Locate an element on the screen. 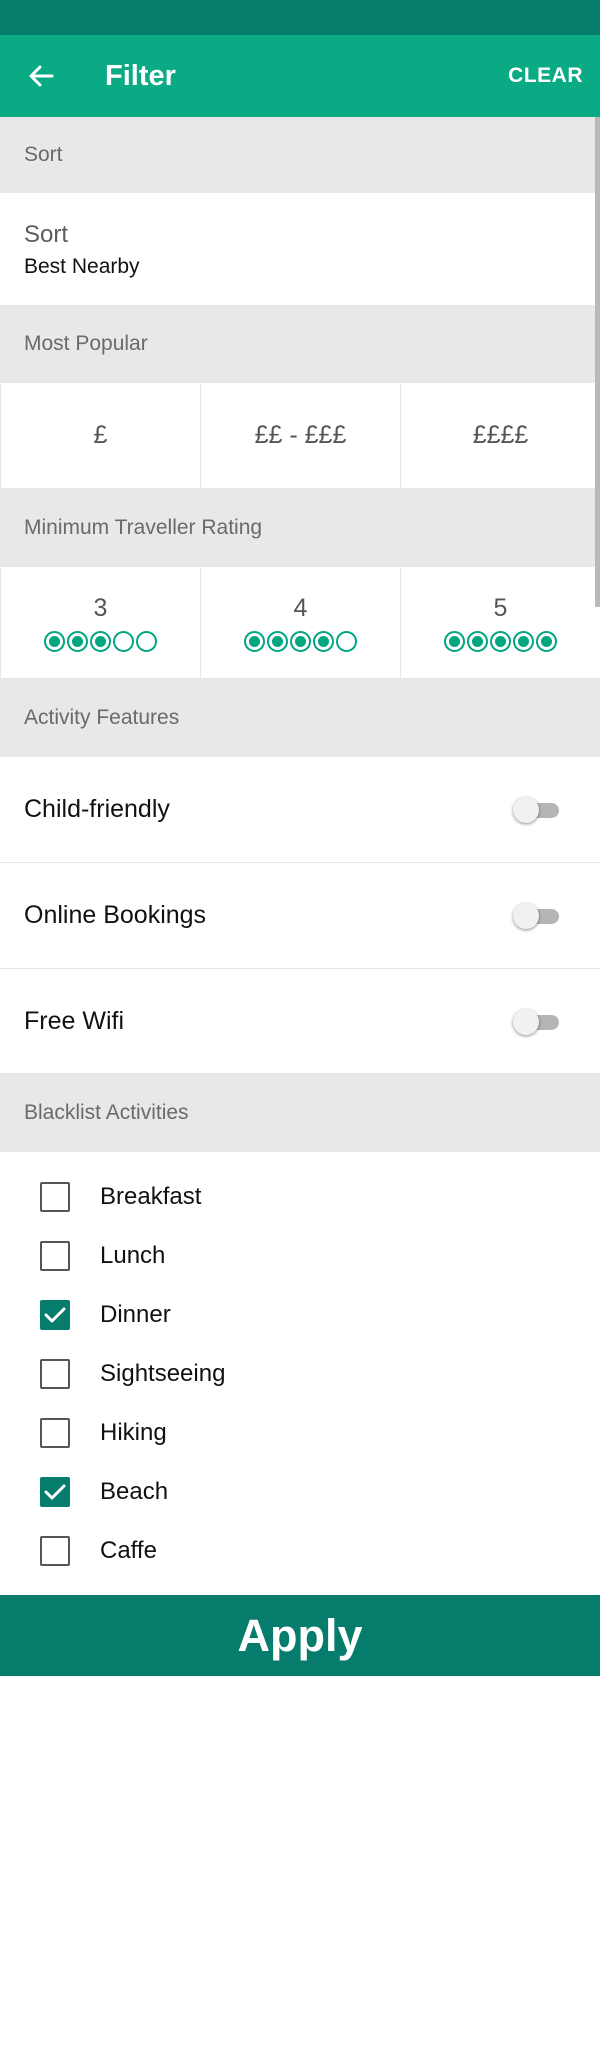 The height and width of the screenshot is (2060, 600). price-option-1: £ is located at coordinates (100, 436).